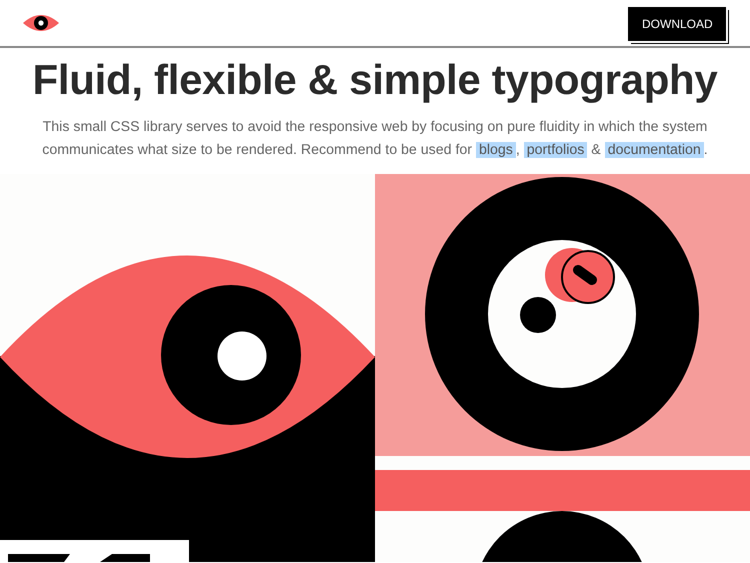 The height and width of the screenshot is (563, 750). What do you see at coordinates (677, 23) in the screenshot?
I see `download-button: DOWNLOAD` at bounding box center [677, 23].